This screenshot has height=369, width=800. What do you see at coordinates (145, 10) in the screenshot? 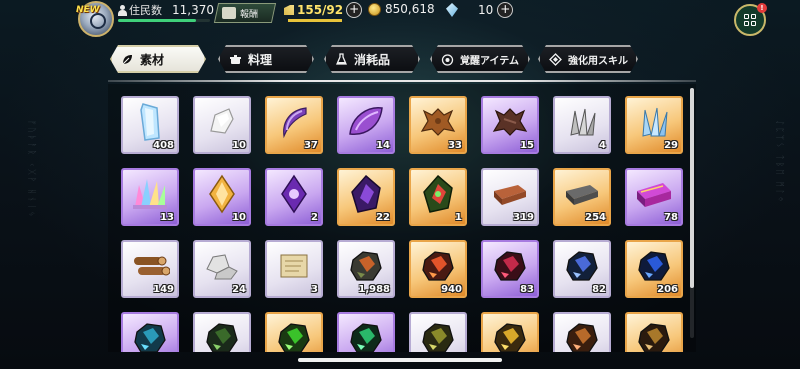
I see `residents-label: 住民数` at bounding box center [145, 10].